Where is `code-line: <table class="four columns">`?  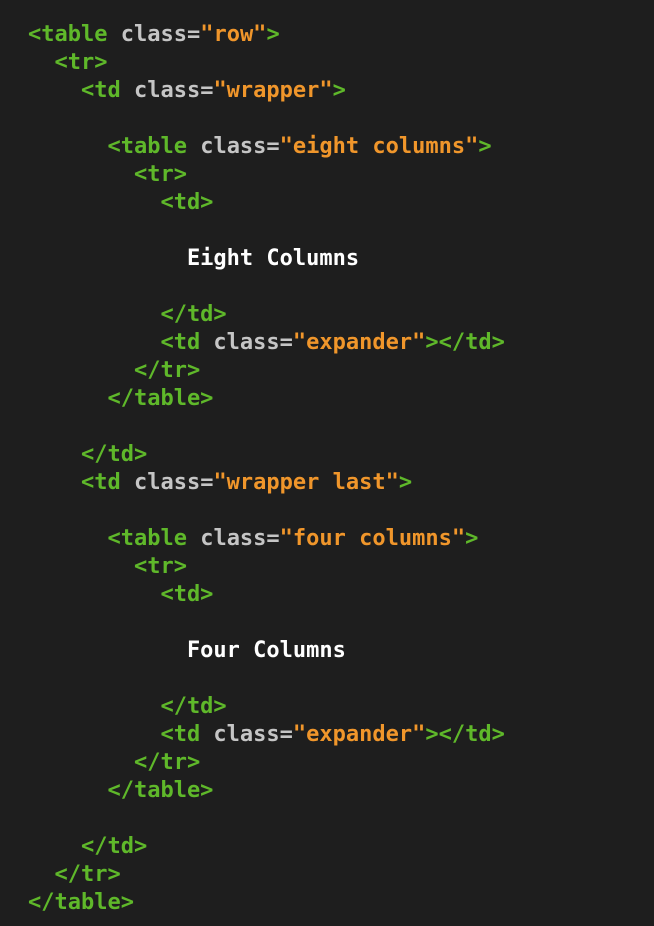
code-line: <table class="four columns"> is located at coordinates (341, 539).